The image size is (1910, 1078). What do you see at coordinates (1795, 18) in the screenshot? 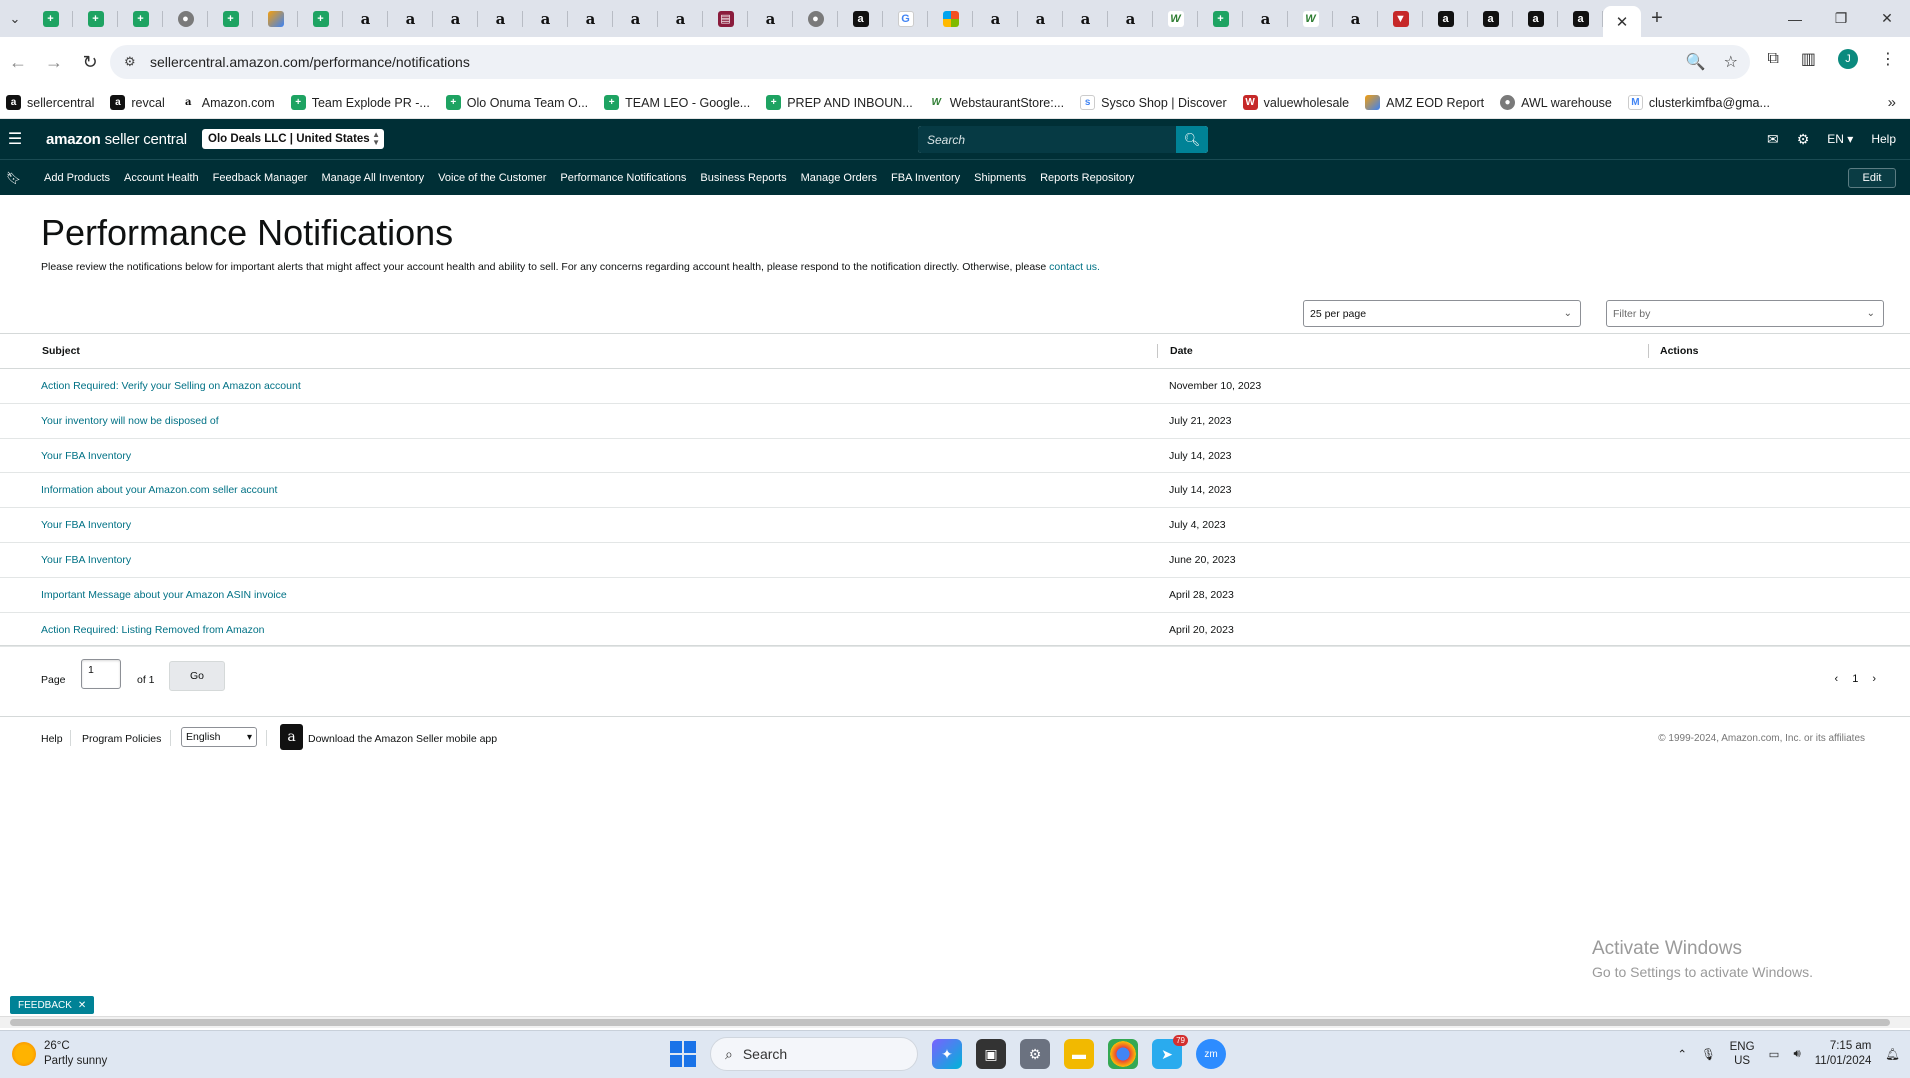
I see `minimize-button: —` at bounding box center [1795, 18].